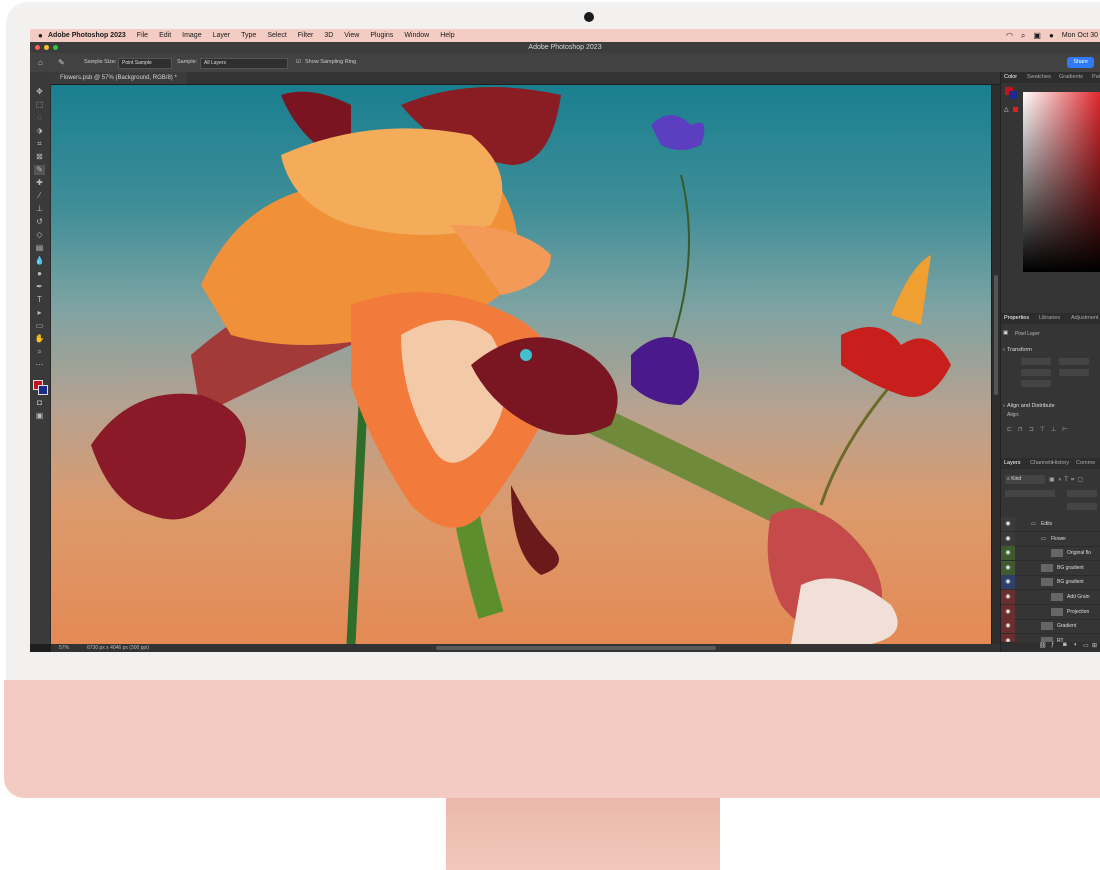 The image size is (1100, 870). What do you see at coordinates (1080, 62) in the screenshot?
I see `share-button: Share` at bounding box center [1080, 62].